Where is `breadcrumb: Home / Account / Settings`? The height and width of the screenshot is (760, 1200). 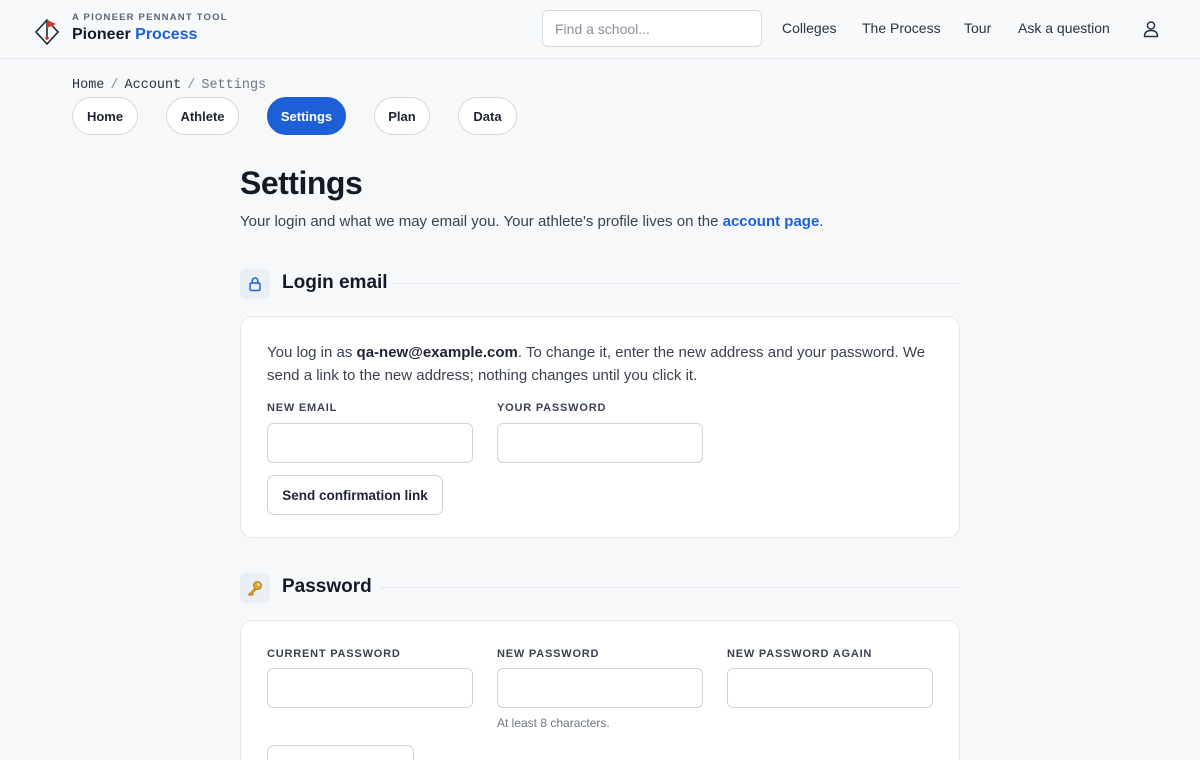
breadcrumb: Home / Account / Settings is located at coordinates (169, 85).